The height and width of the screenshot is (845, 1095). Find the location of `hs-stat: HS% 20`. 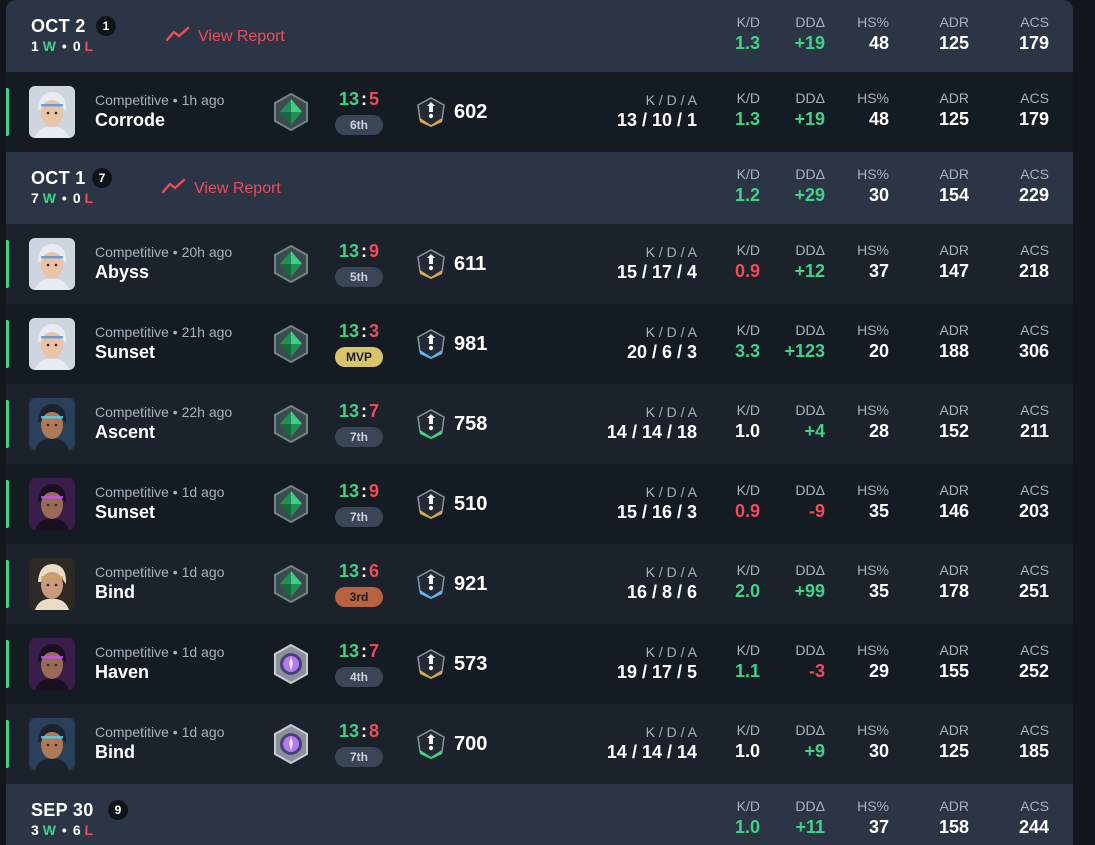

hs-stat: HS% 20 is located at coordinates (873, 342).